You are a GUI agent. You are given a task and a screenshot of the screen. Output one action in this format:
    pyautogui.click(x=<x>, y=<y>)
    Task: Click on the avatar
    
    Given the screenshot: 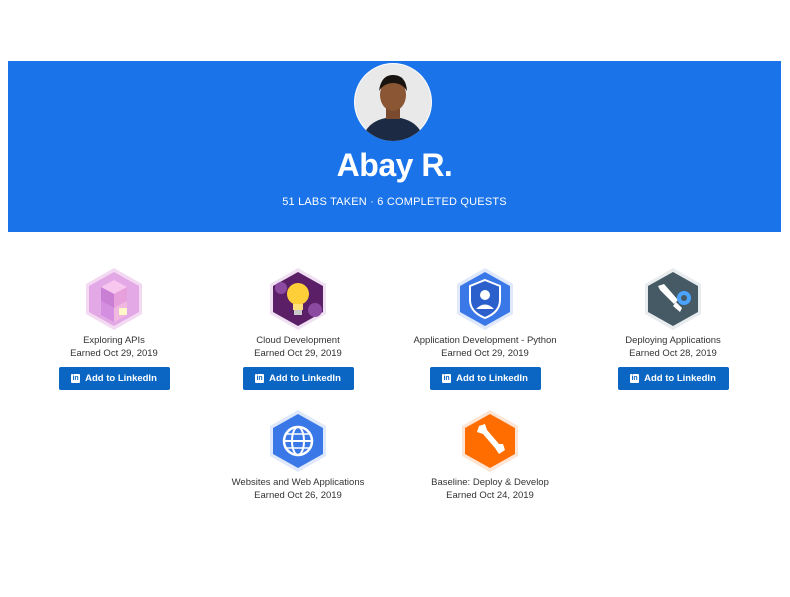 What is the action you would take?
    pyautogui.click(x=393, y=102)
    